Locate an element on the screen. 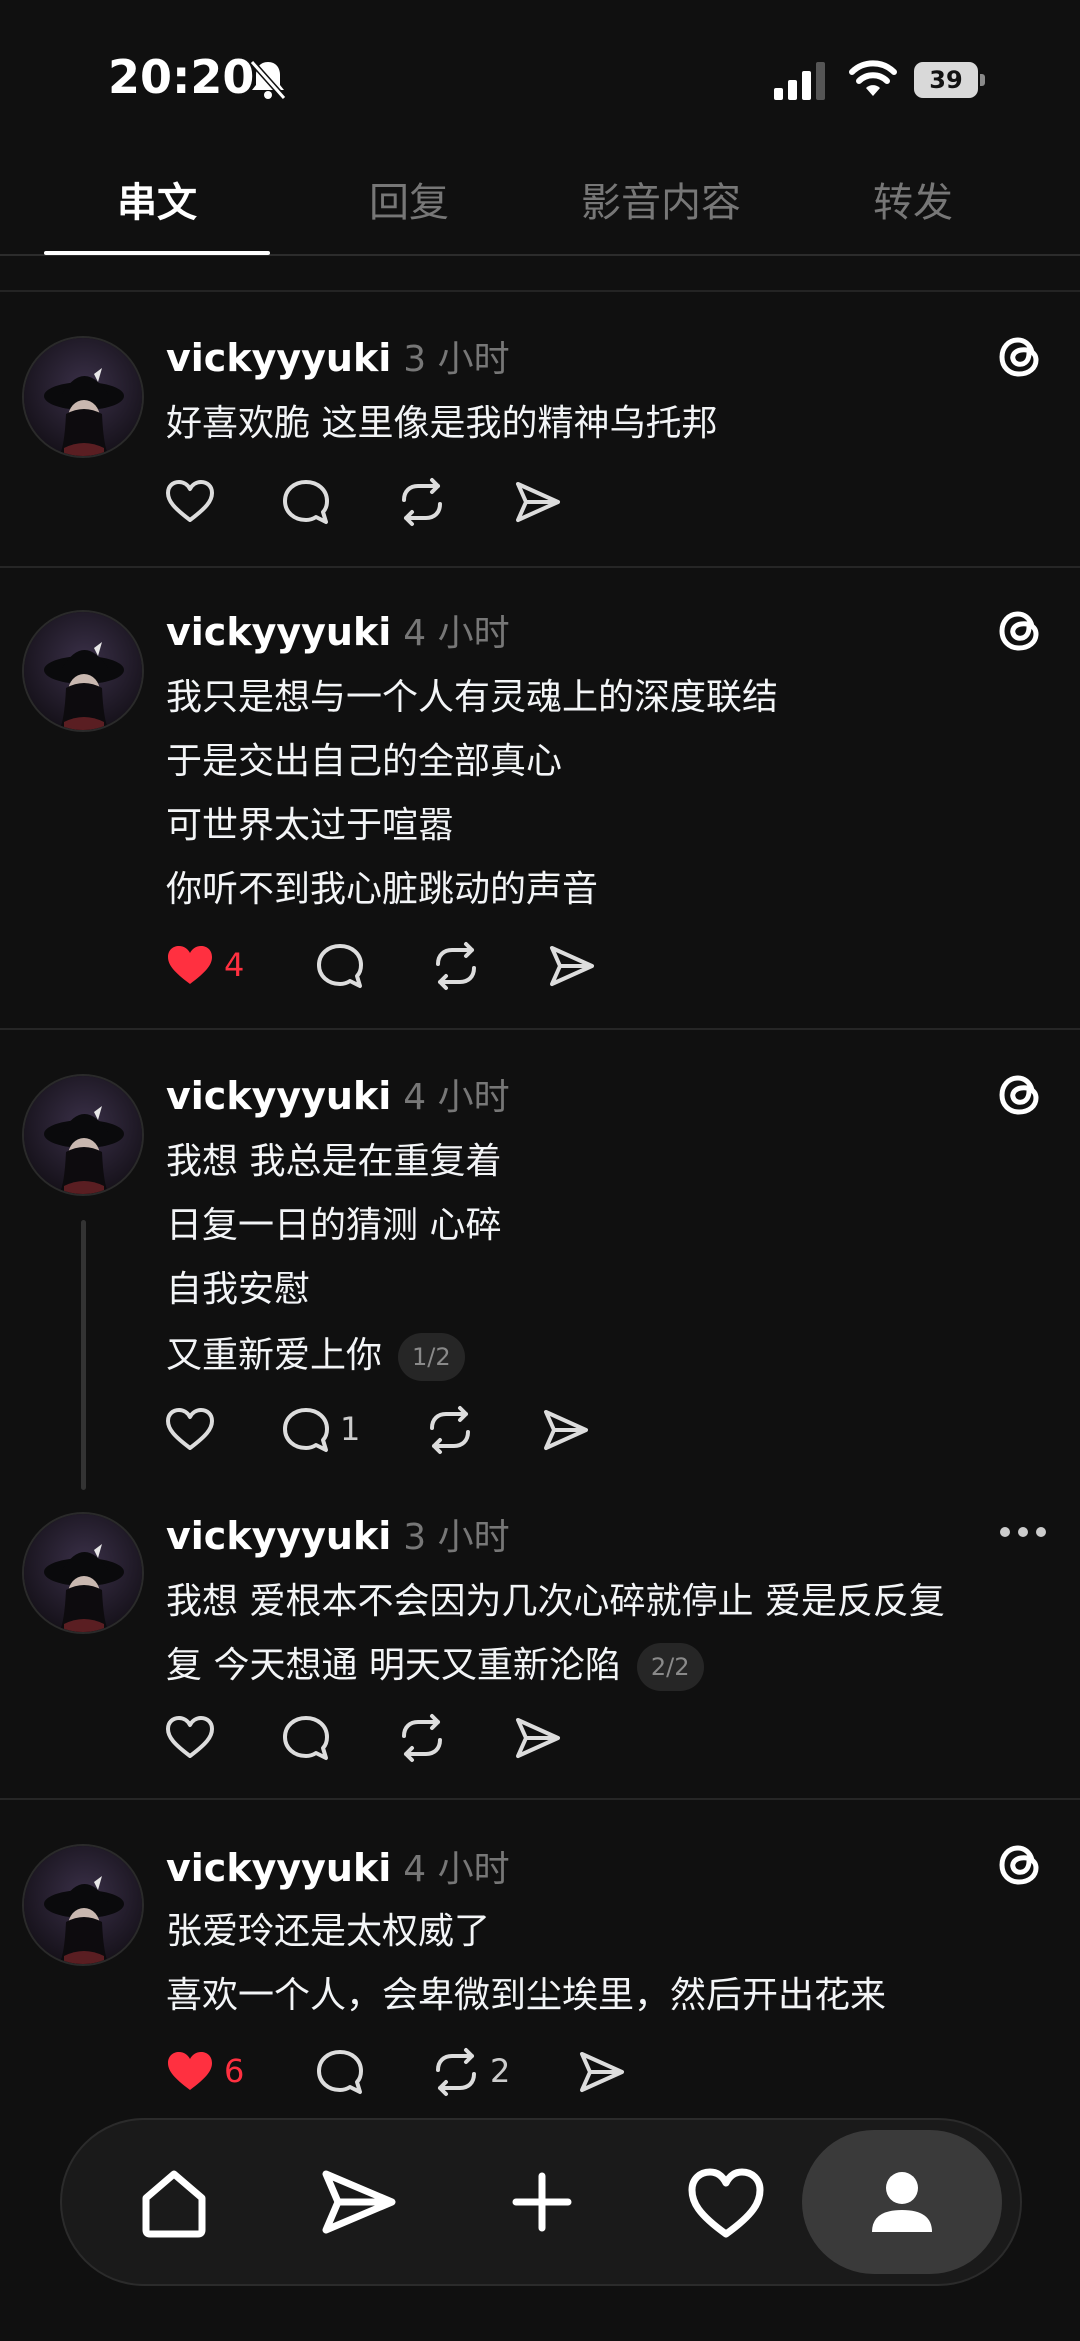 This screenshot has height=2341, width=1080. post-text-line: 张爱玲还是太权威了 is located at coordinates (328, 1931).